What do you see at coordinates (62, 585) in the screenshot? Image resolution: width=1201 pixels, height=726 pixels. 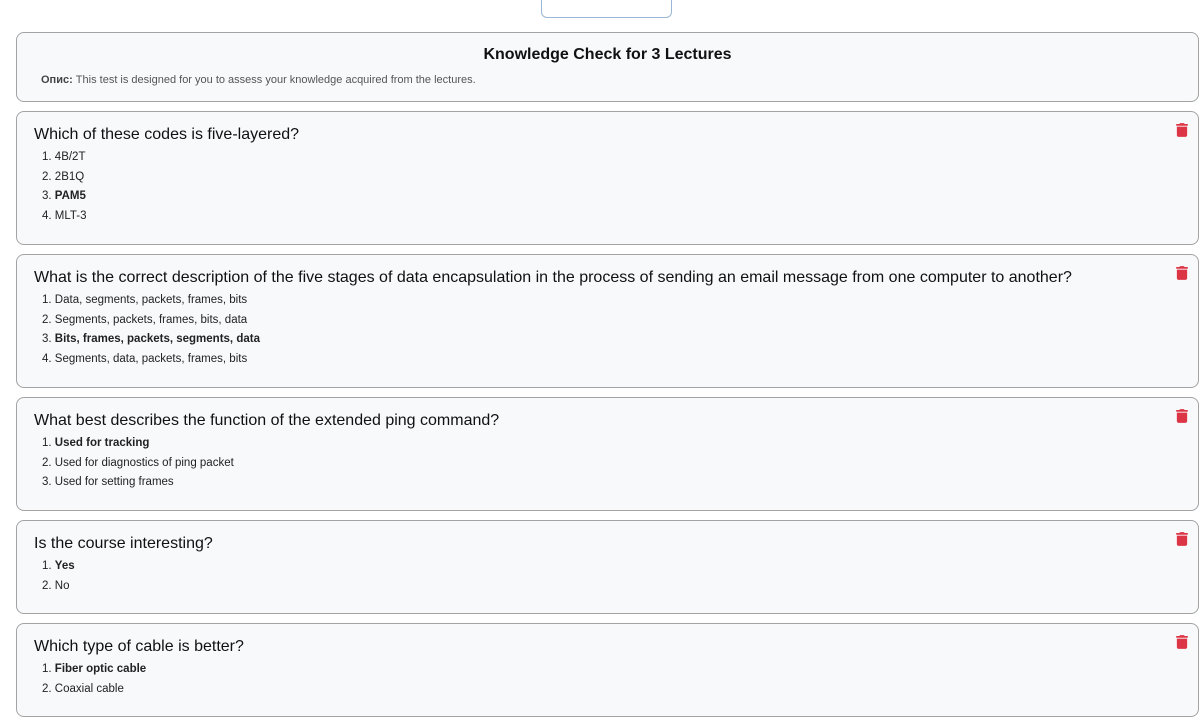 I see `answer-text: No` at bounding box center [62, 585].